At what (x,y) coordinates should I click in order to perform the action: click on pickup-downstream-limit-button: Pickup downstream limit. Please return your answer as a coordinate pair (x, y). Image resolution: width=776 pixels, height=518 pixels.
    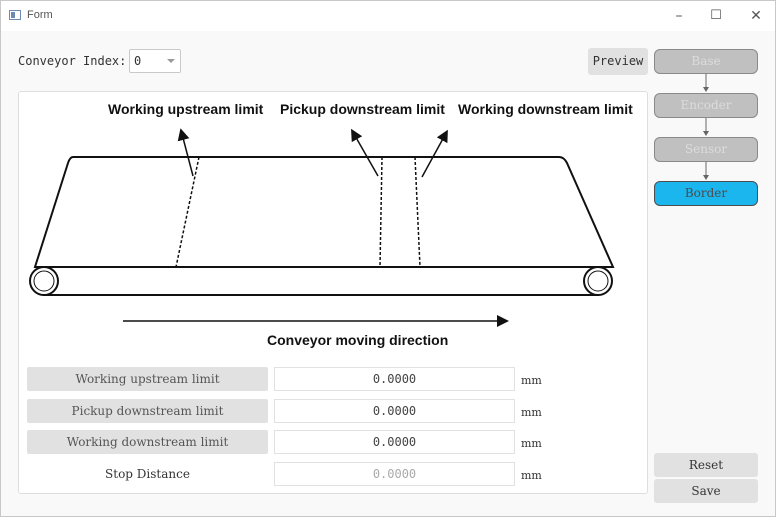
    Looking at the image, I should click on (147, 411).